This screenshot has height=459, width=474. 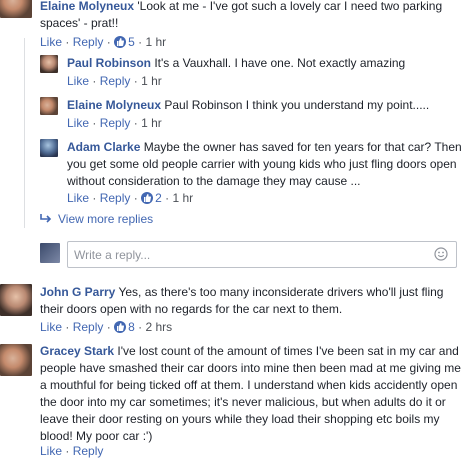 What do you see at coordinates (24, 133) in the screenshot?
I see `thread-line` at bounding box center [24, 133].